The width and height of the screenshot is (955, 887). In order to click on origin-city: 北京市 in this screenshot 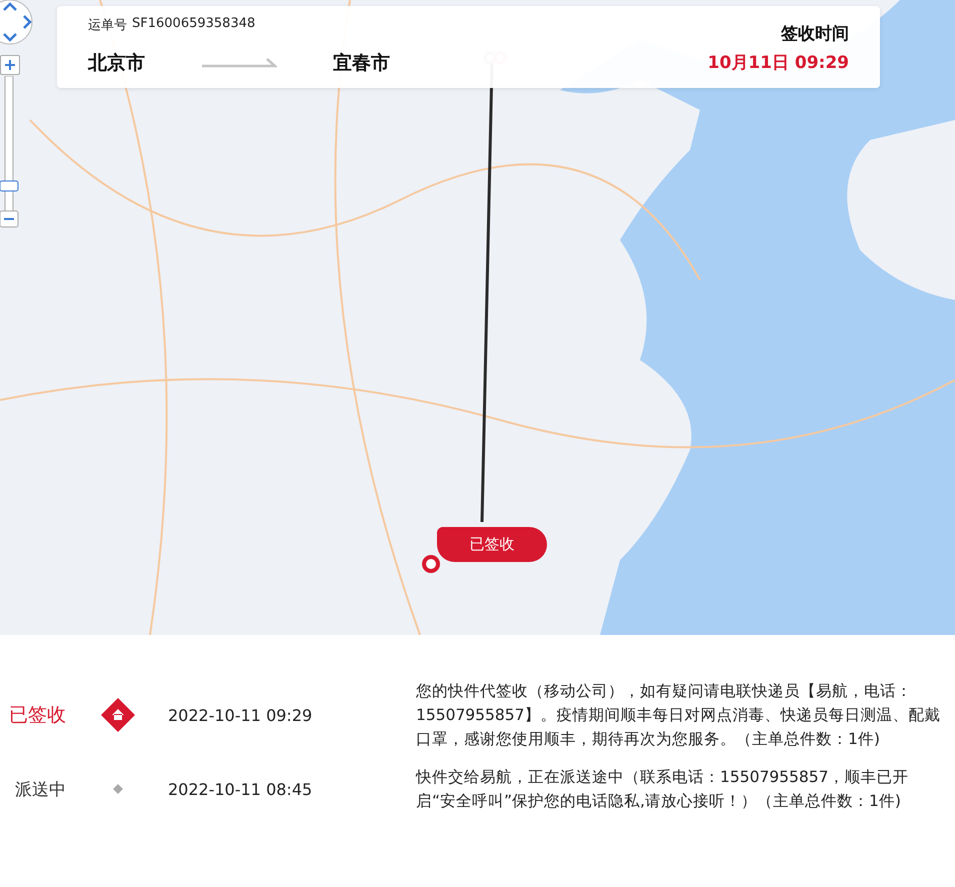, I will do `click(116, 63)`.